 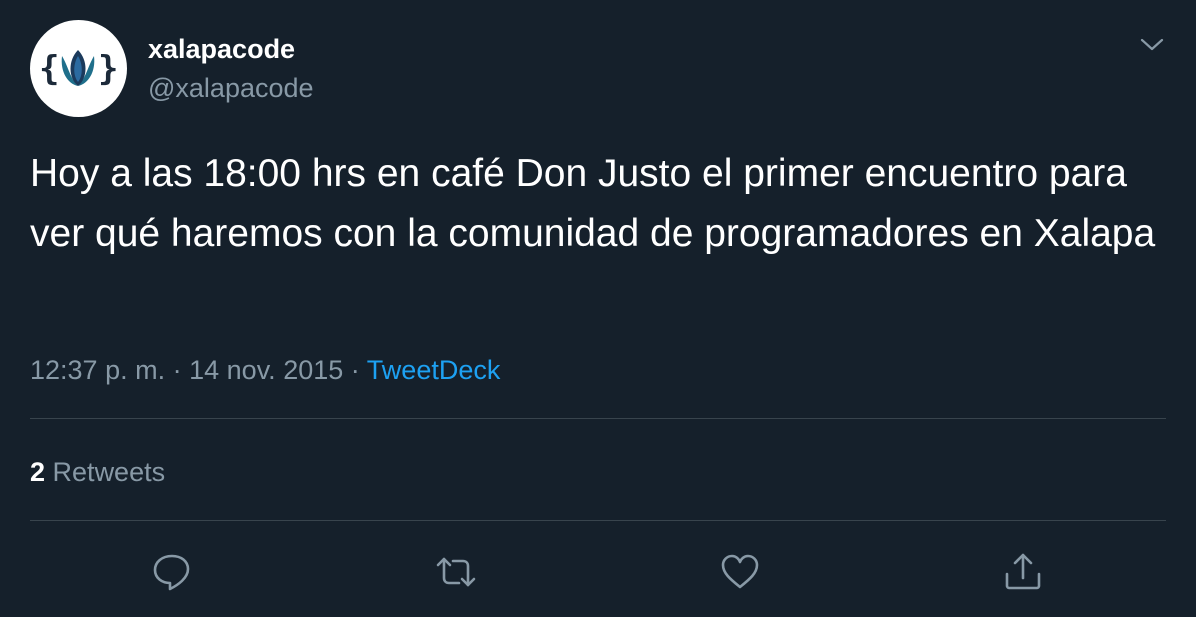 I want to click on share-button, so click(x=1023, y=572).